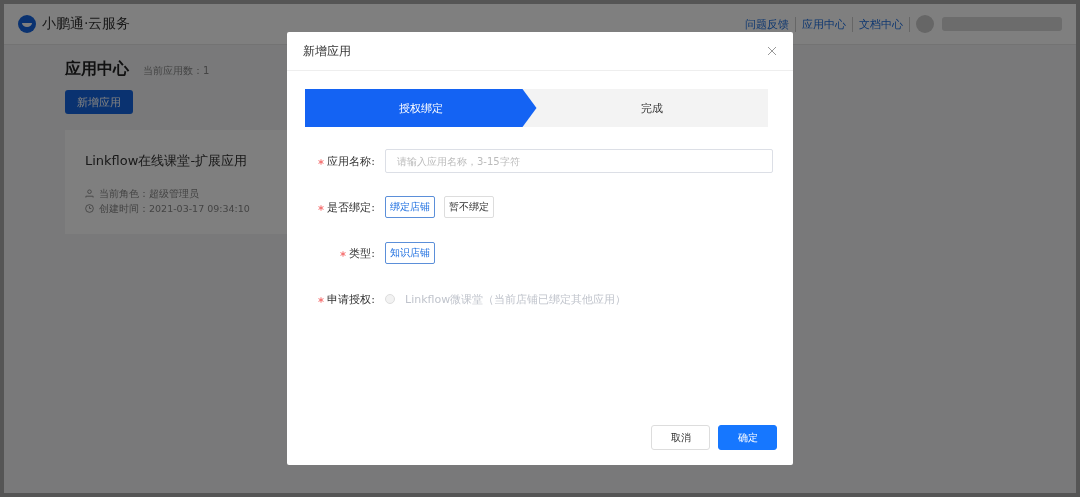 Image resolution: width=1080 pixels, height=497 pixels. Describe the element at coordinates (421, 108) in the screenshot. I see `step: 授权绑定` at that location.